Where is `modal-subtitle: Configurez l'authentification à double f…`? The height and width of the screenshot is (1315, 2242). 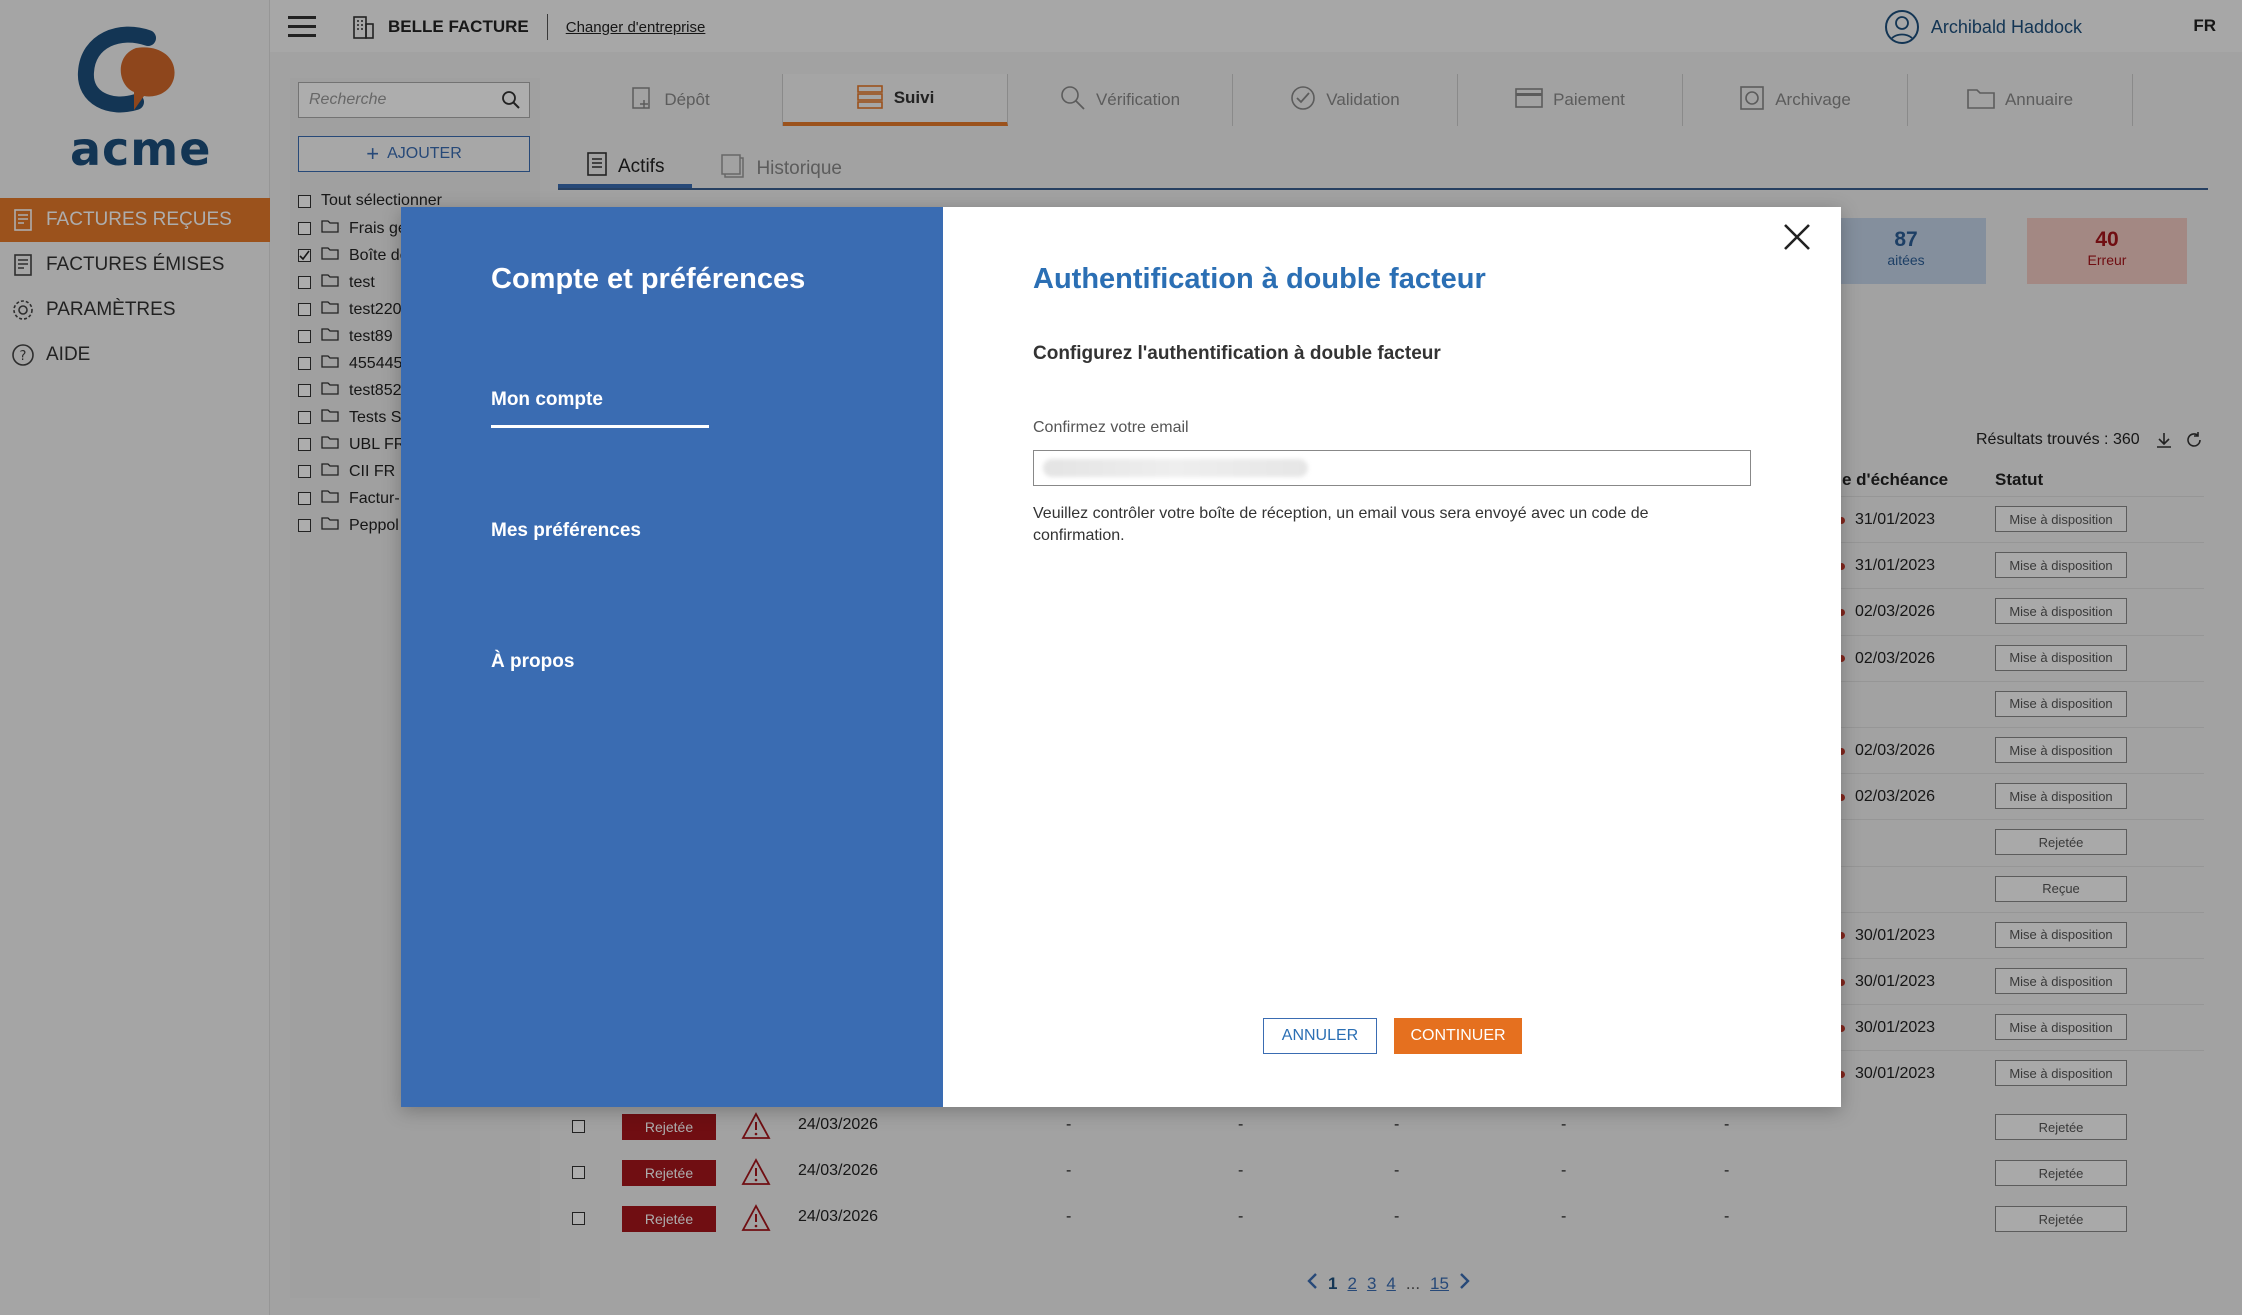
modal-subtitle: Configurez l'authentification à double f… is located at coordinates (1237, 353).